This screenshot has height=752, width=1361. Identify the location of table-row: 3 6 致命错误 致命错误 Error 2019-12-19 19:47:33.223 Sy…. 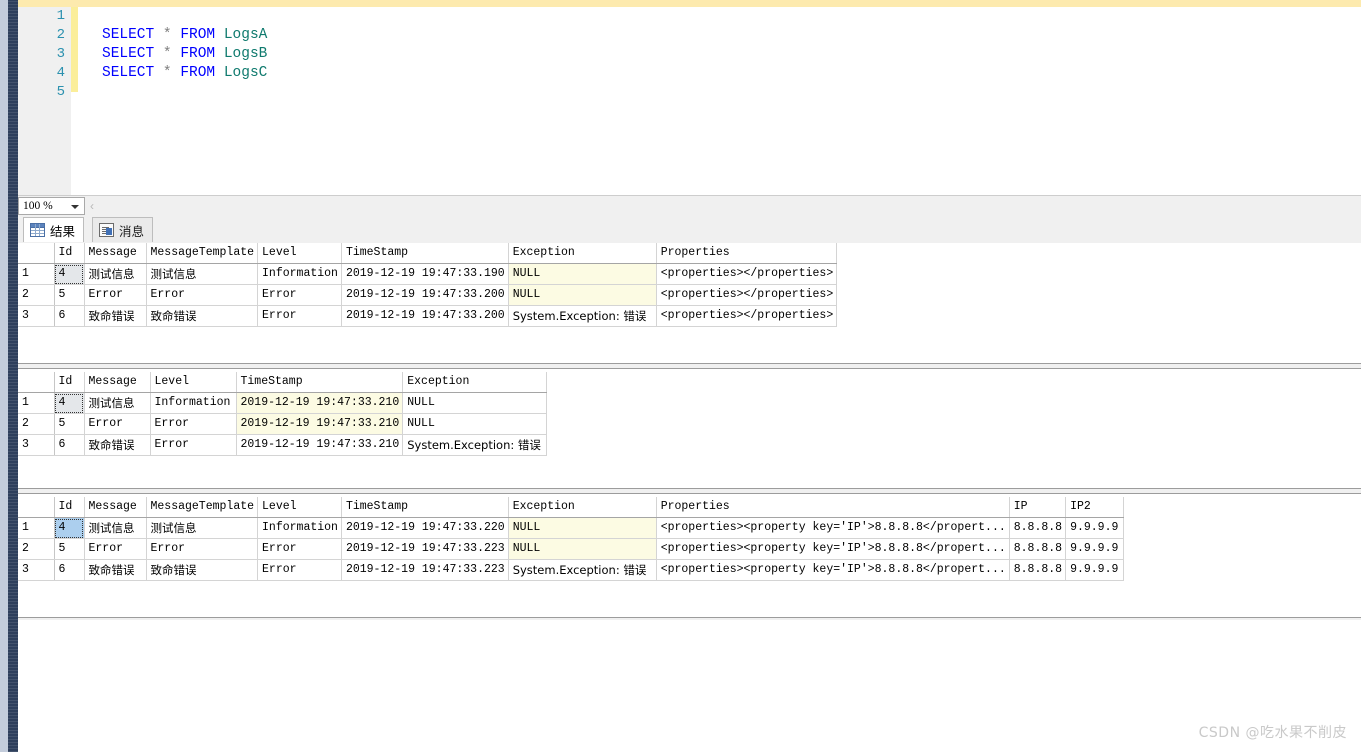
(571, 570).